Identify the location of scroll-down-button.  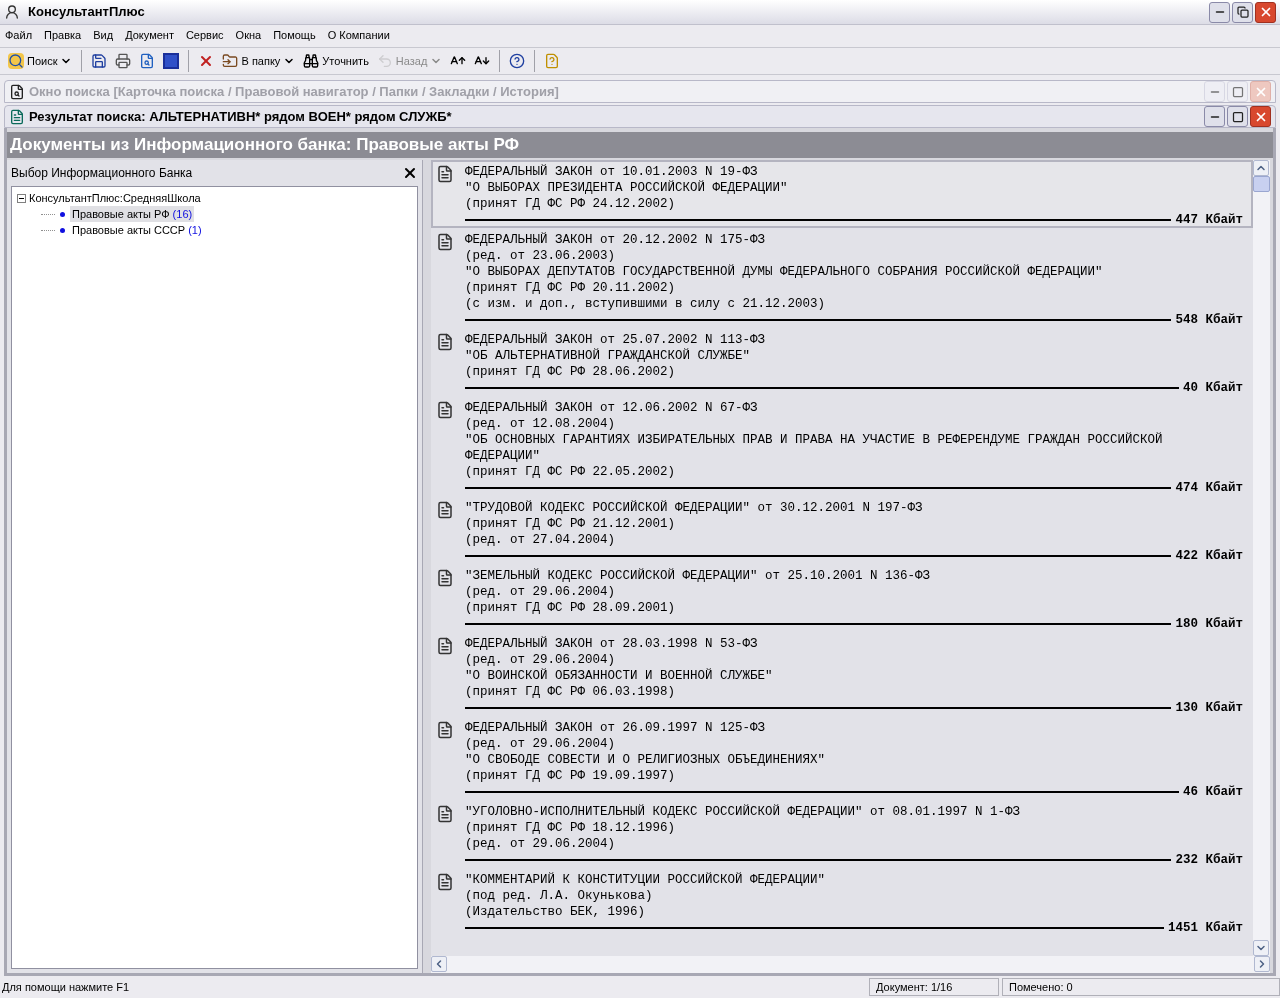
(1261, 948).